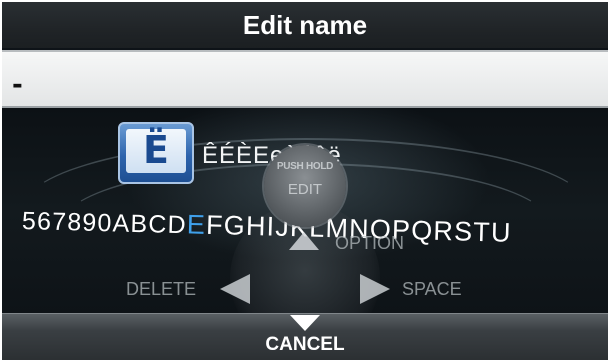 This screenshot has height=362, width=610. Describe the element at coordinates (196, 224) in the screenshot. I see `character-row-highlight: E` at that location.